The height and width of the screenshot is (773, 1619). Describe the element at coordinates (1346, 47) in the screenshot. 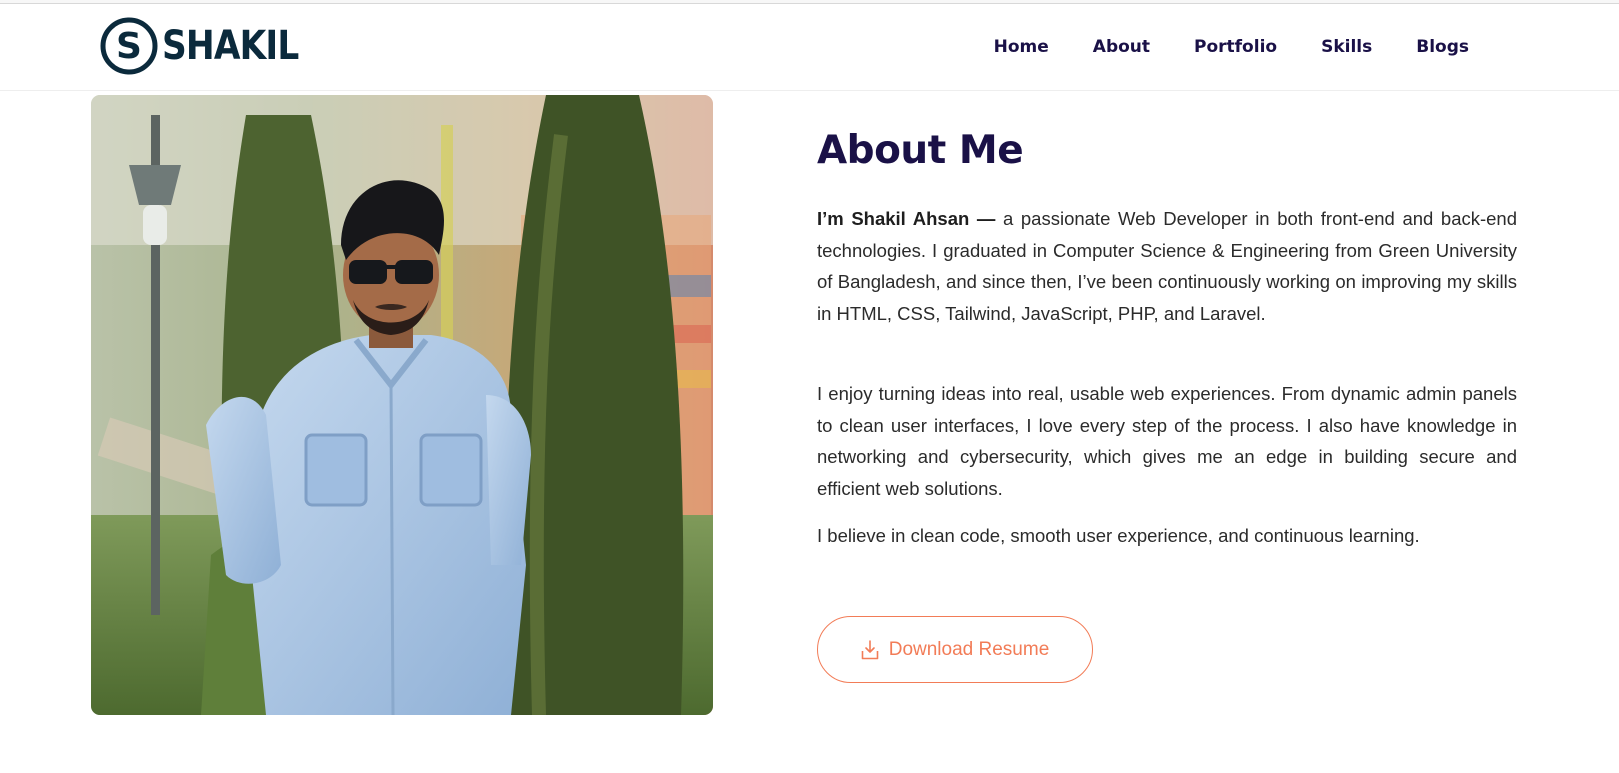

I see `nav-skills: Skills` at that location.